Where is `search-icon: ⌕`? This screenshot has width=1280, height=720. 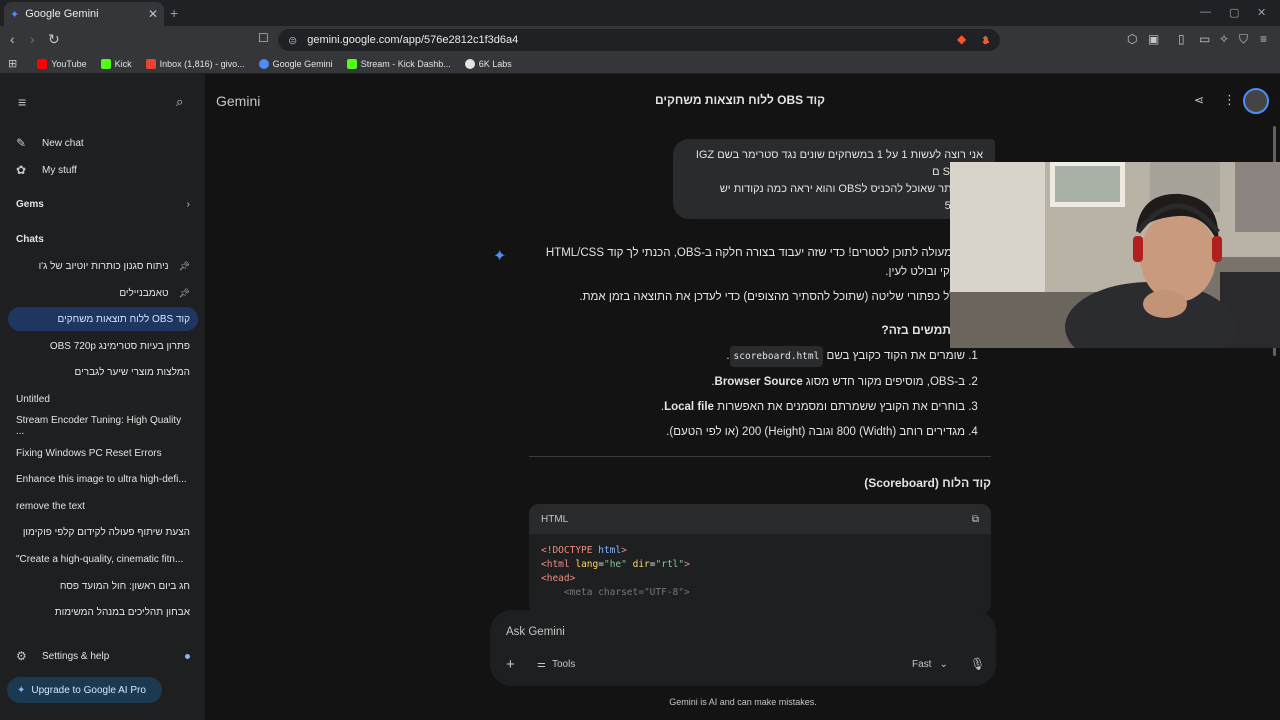
search-icon: ⌕ is located at coordinates (179, 102).